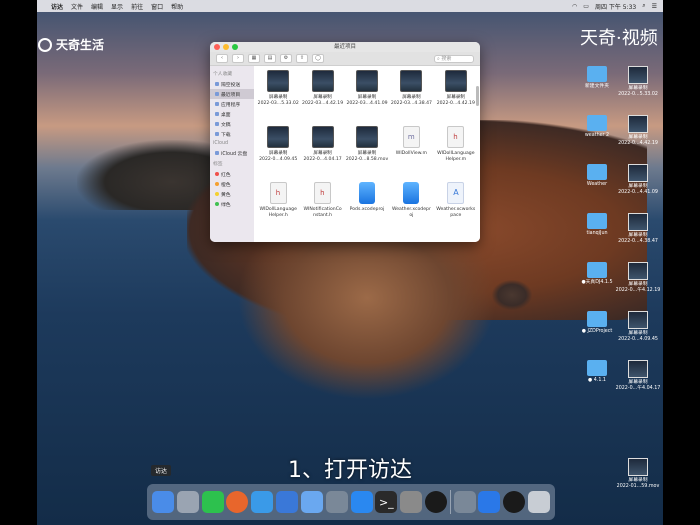  Describe the element at coordinates (456, 98) in the screenshot. I see `file-item: 屏幕录制 2022-0...4.42.19` at that location.